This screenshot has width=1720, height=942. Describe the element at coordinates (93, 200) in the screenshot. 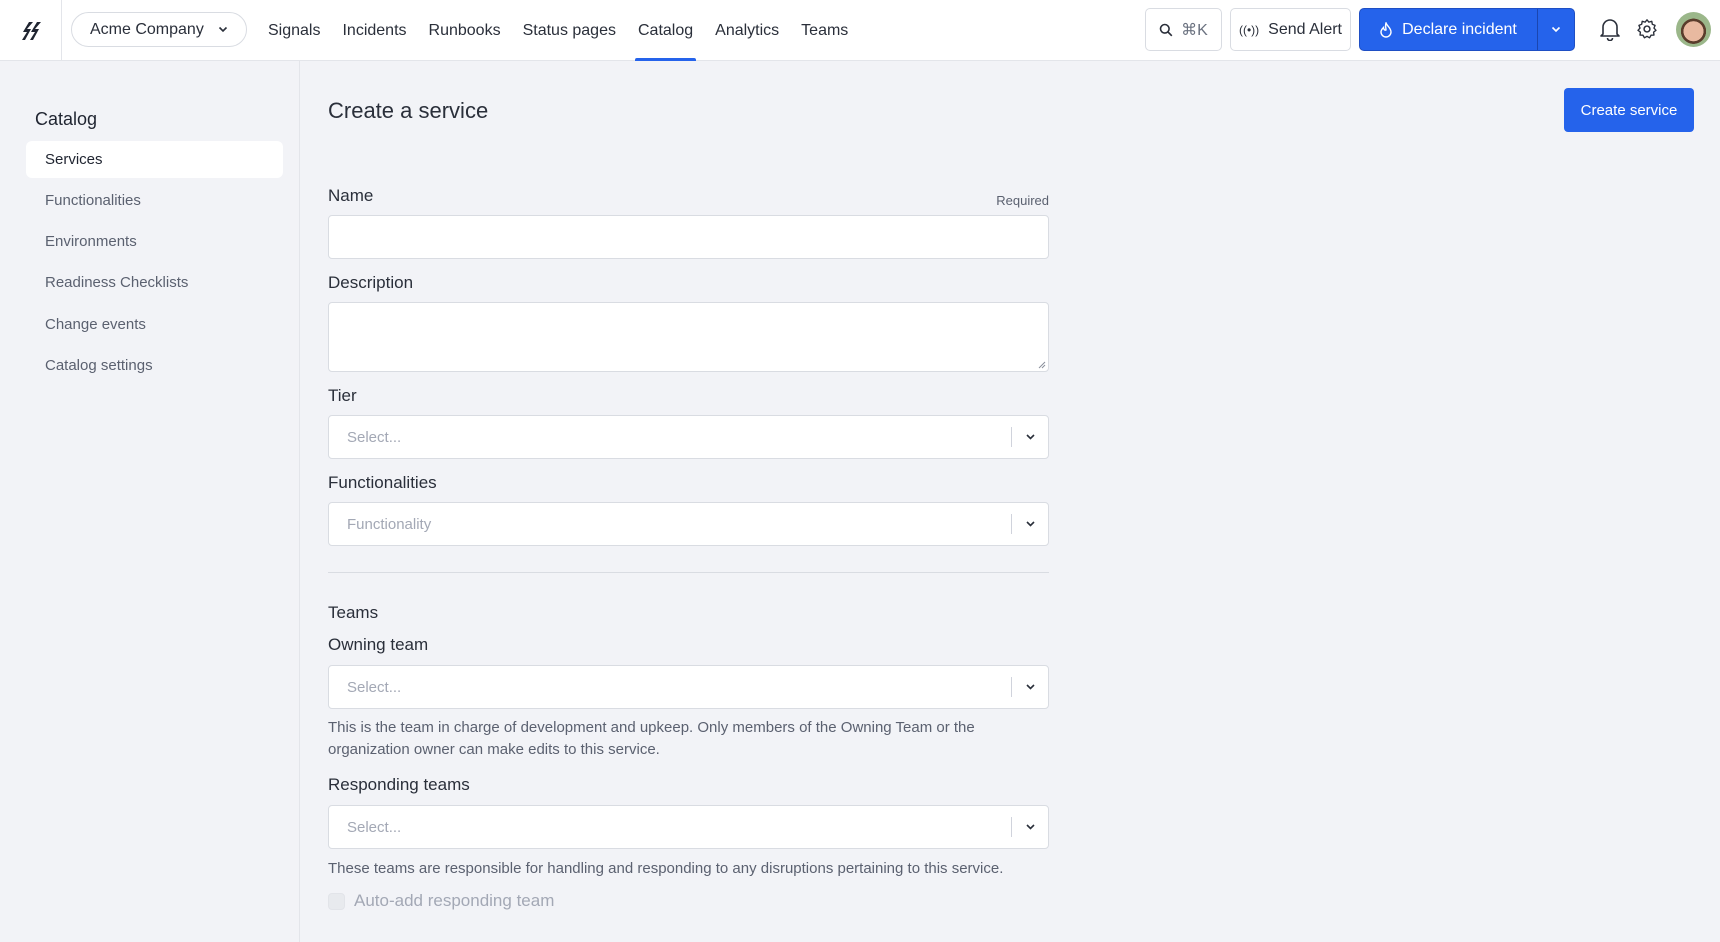

I see `sidebar-item-label: Functionalities` at that location.